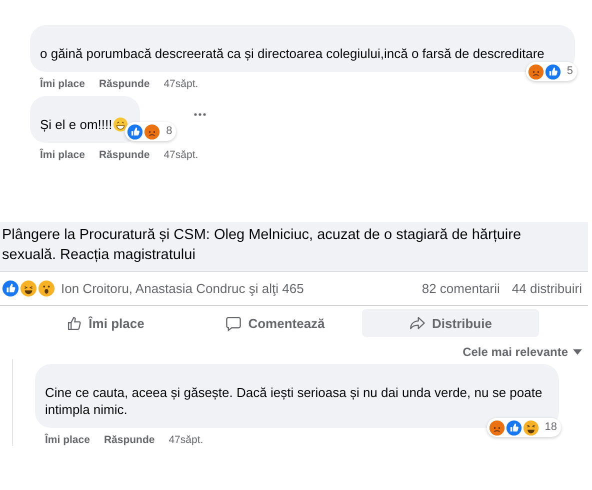 The image size is (592, 490). I want to click on more-options-icon, so click(200, 114).